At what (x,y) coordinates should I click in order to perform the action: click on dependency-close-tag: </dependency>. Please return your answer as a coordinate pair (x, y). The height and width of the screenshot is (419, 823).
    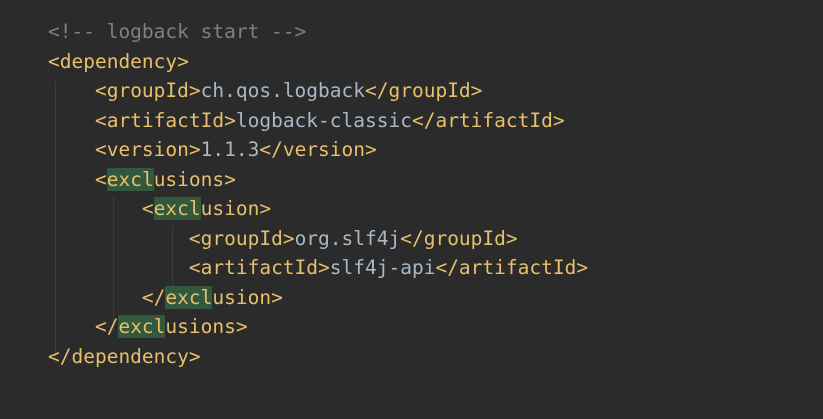
    Looking at the image, I should click on (124, 356).